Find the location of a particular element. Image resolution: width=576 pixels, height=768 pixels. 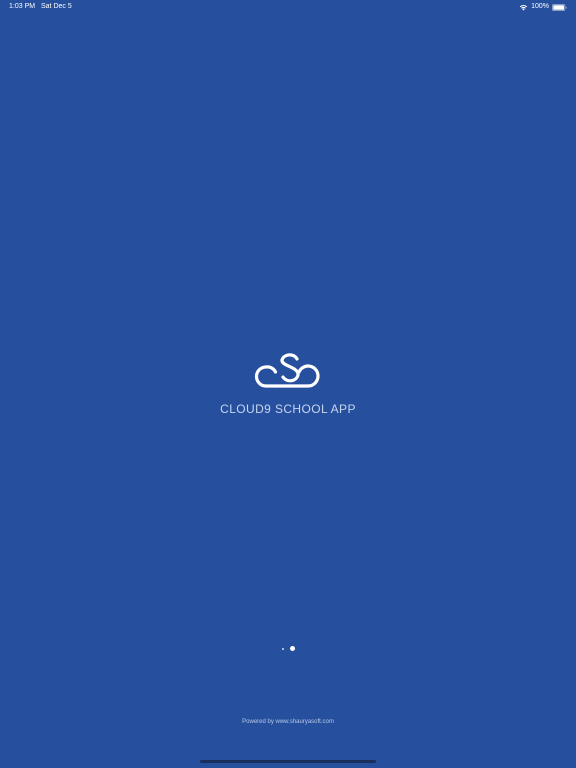

battery-icon is located at coordinates (559, 7).